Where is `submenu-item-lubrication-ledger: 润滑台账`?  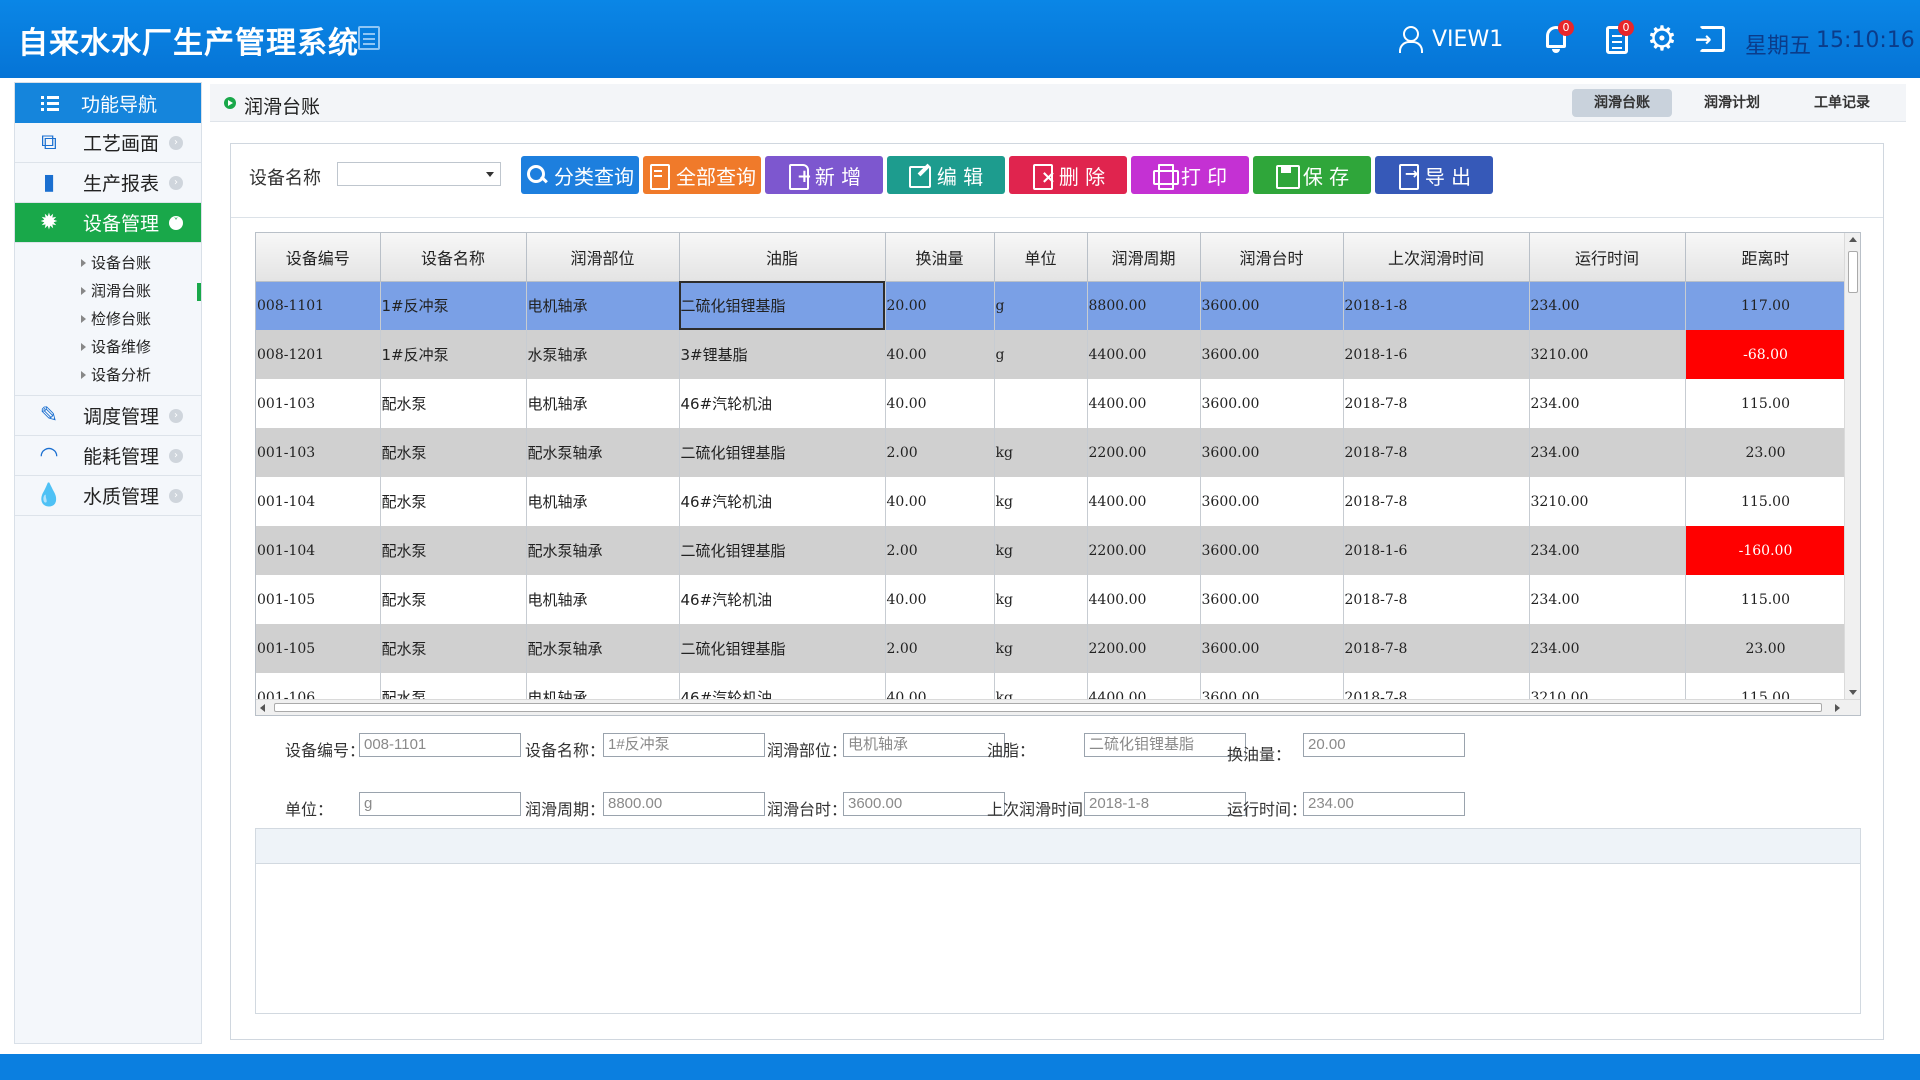 submenu-item-lubrication-ledger: 润滑台账 is located at coordinates (140, 291).